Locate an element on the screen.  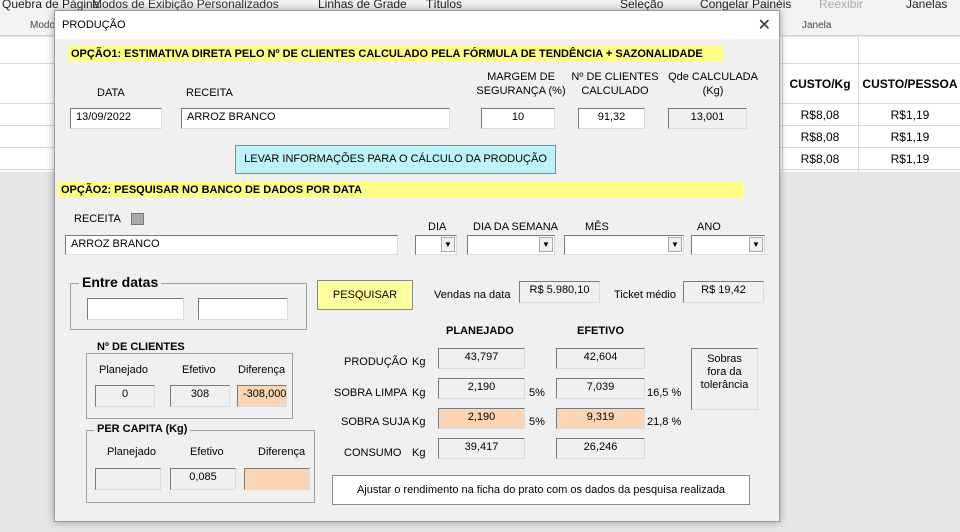
dirty-leftover-label: SOBRA SUJA is located at coordinates (376, 422).